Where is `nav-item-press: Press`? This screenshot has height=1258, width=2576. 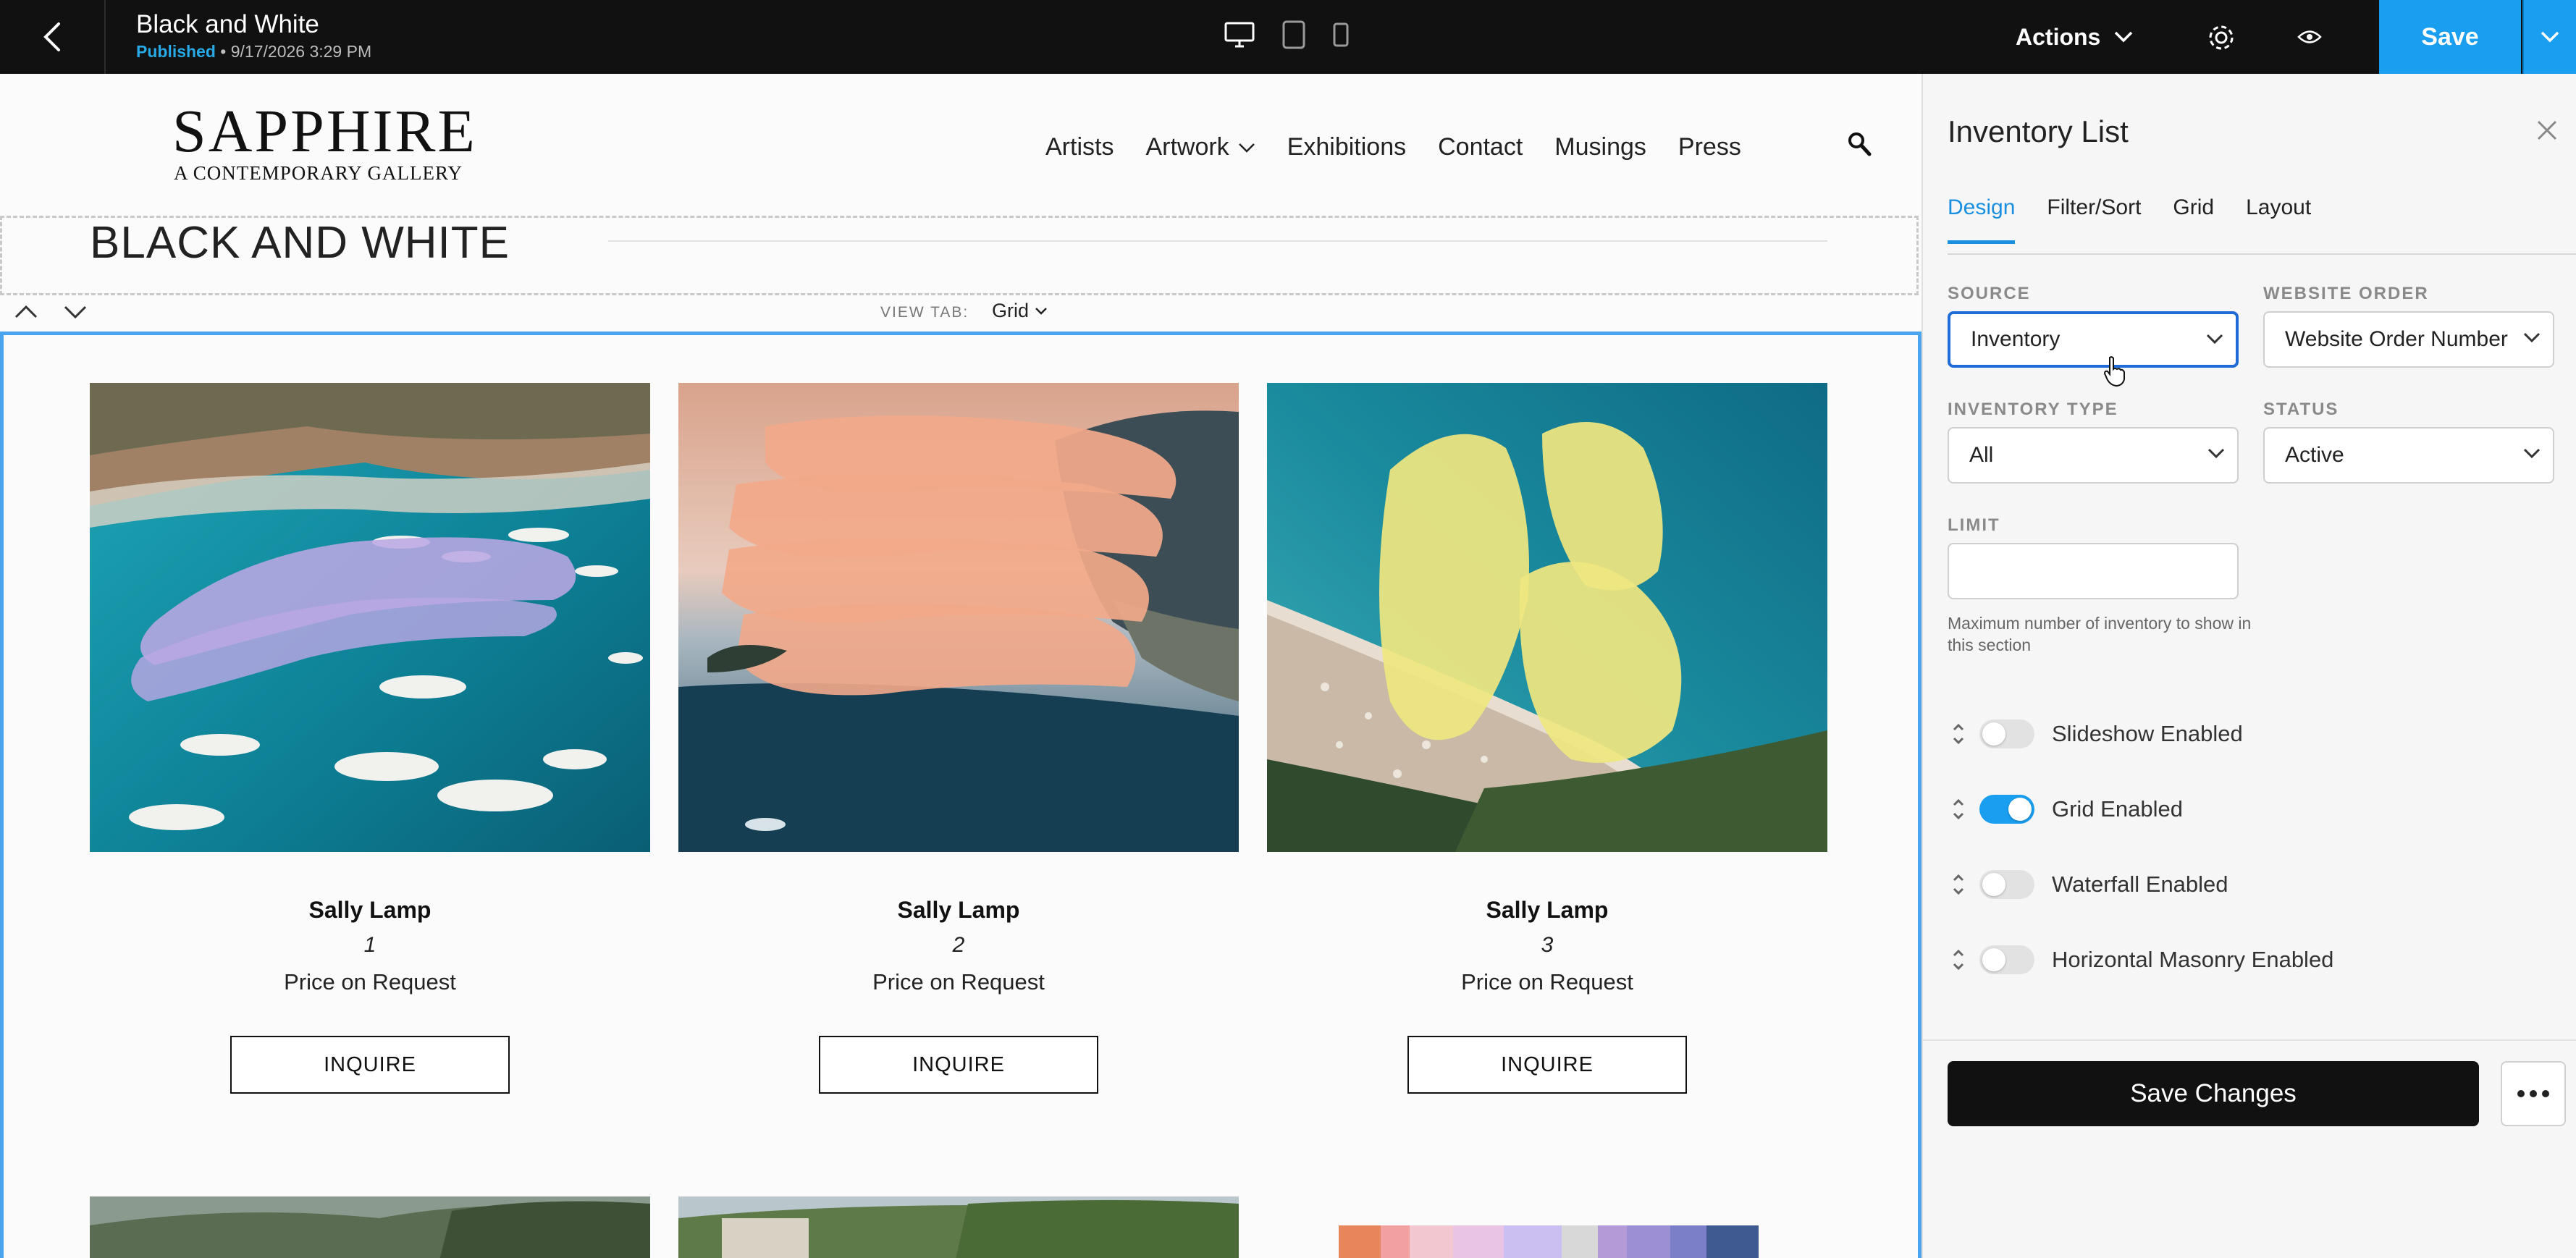
nav-item-press: Press is located at coordinates (1709, 147).